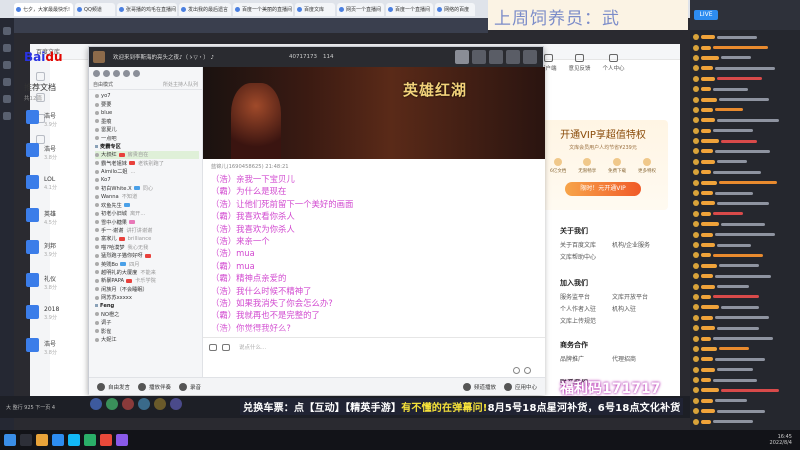  I want to click on maximize-icon, so click(513, 57).